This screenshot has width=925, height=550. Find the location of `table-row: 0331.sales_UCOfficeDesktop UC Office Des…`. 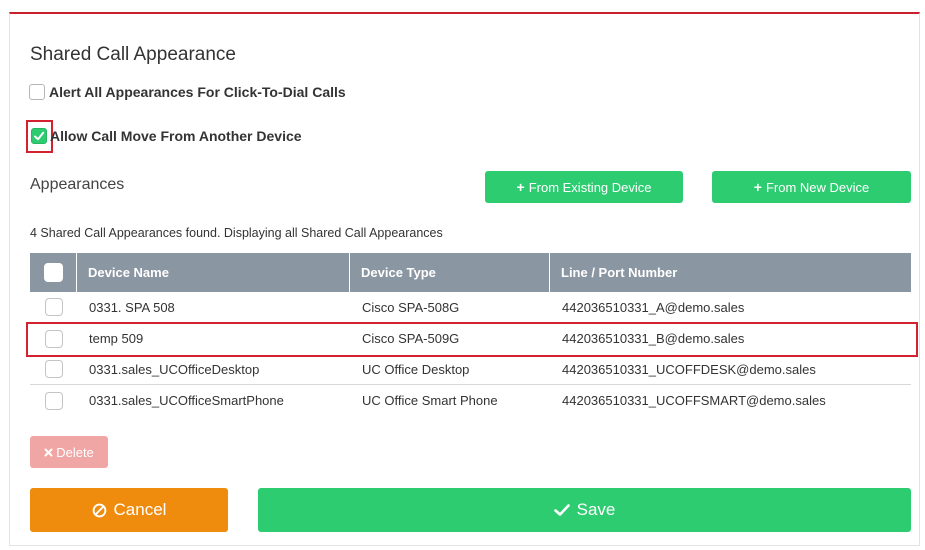

table-row: 0331.sales_UCOfficeDesktop UC Office Des… is located at coordinates (470, 369).